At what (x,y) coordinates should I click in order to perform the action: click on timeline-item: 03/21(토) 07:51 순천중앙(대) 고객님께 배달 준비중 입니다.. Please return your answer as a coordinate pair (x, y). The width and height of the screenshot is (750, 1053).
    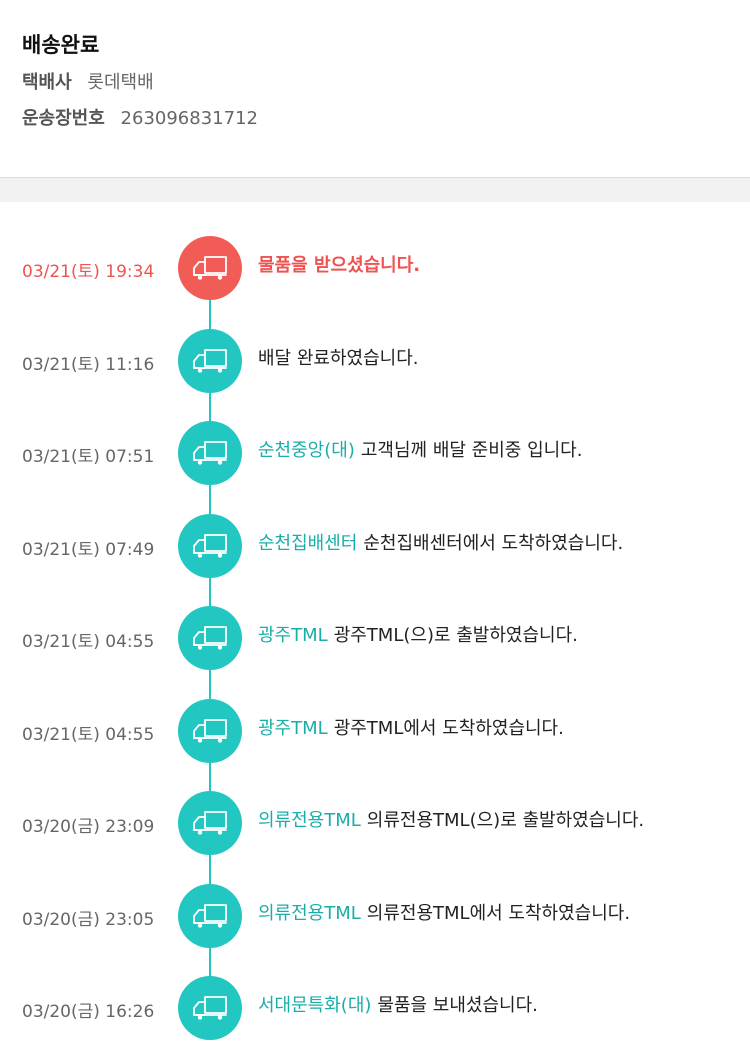
    Looking at the image, I should click on (375, 453).